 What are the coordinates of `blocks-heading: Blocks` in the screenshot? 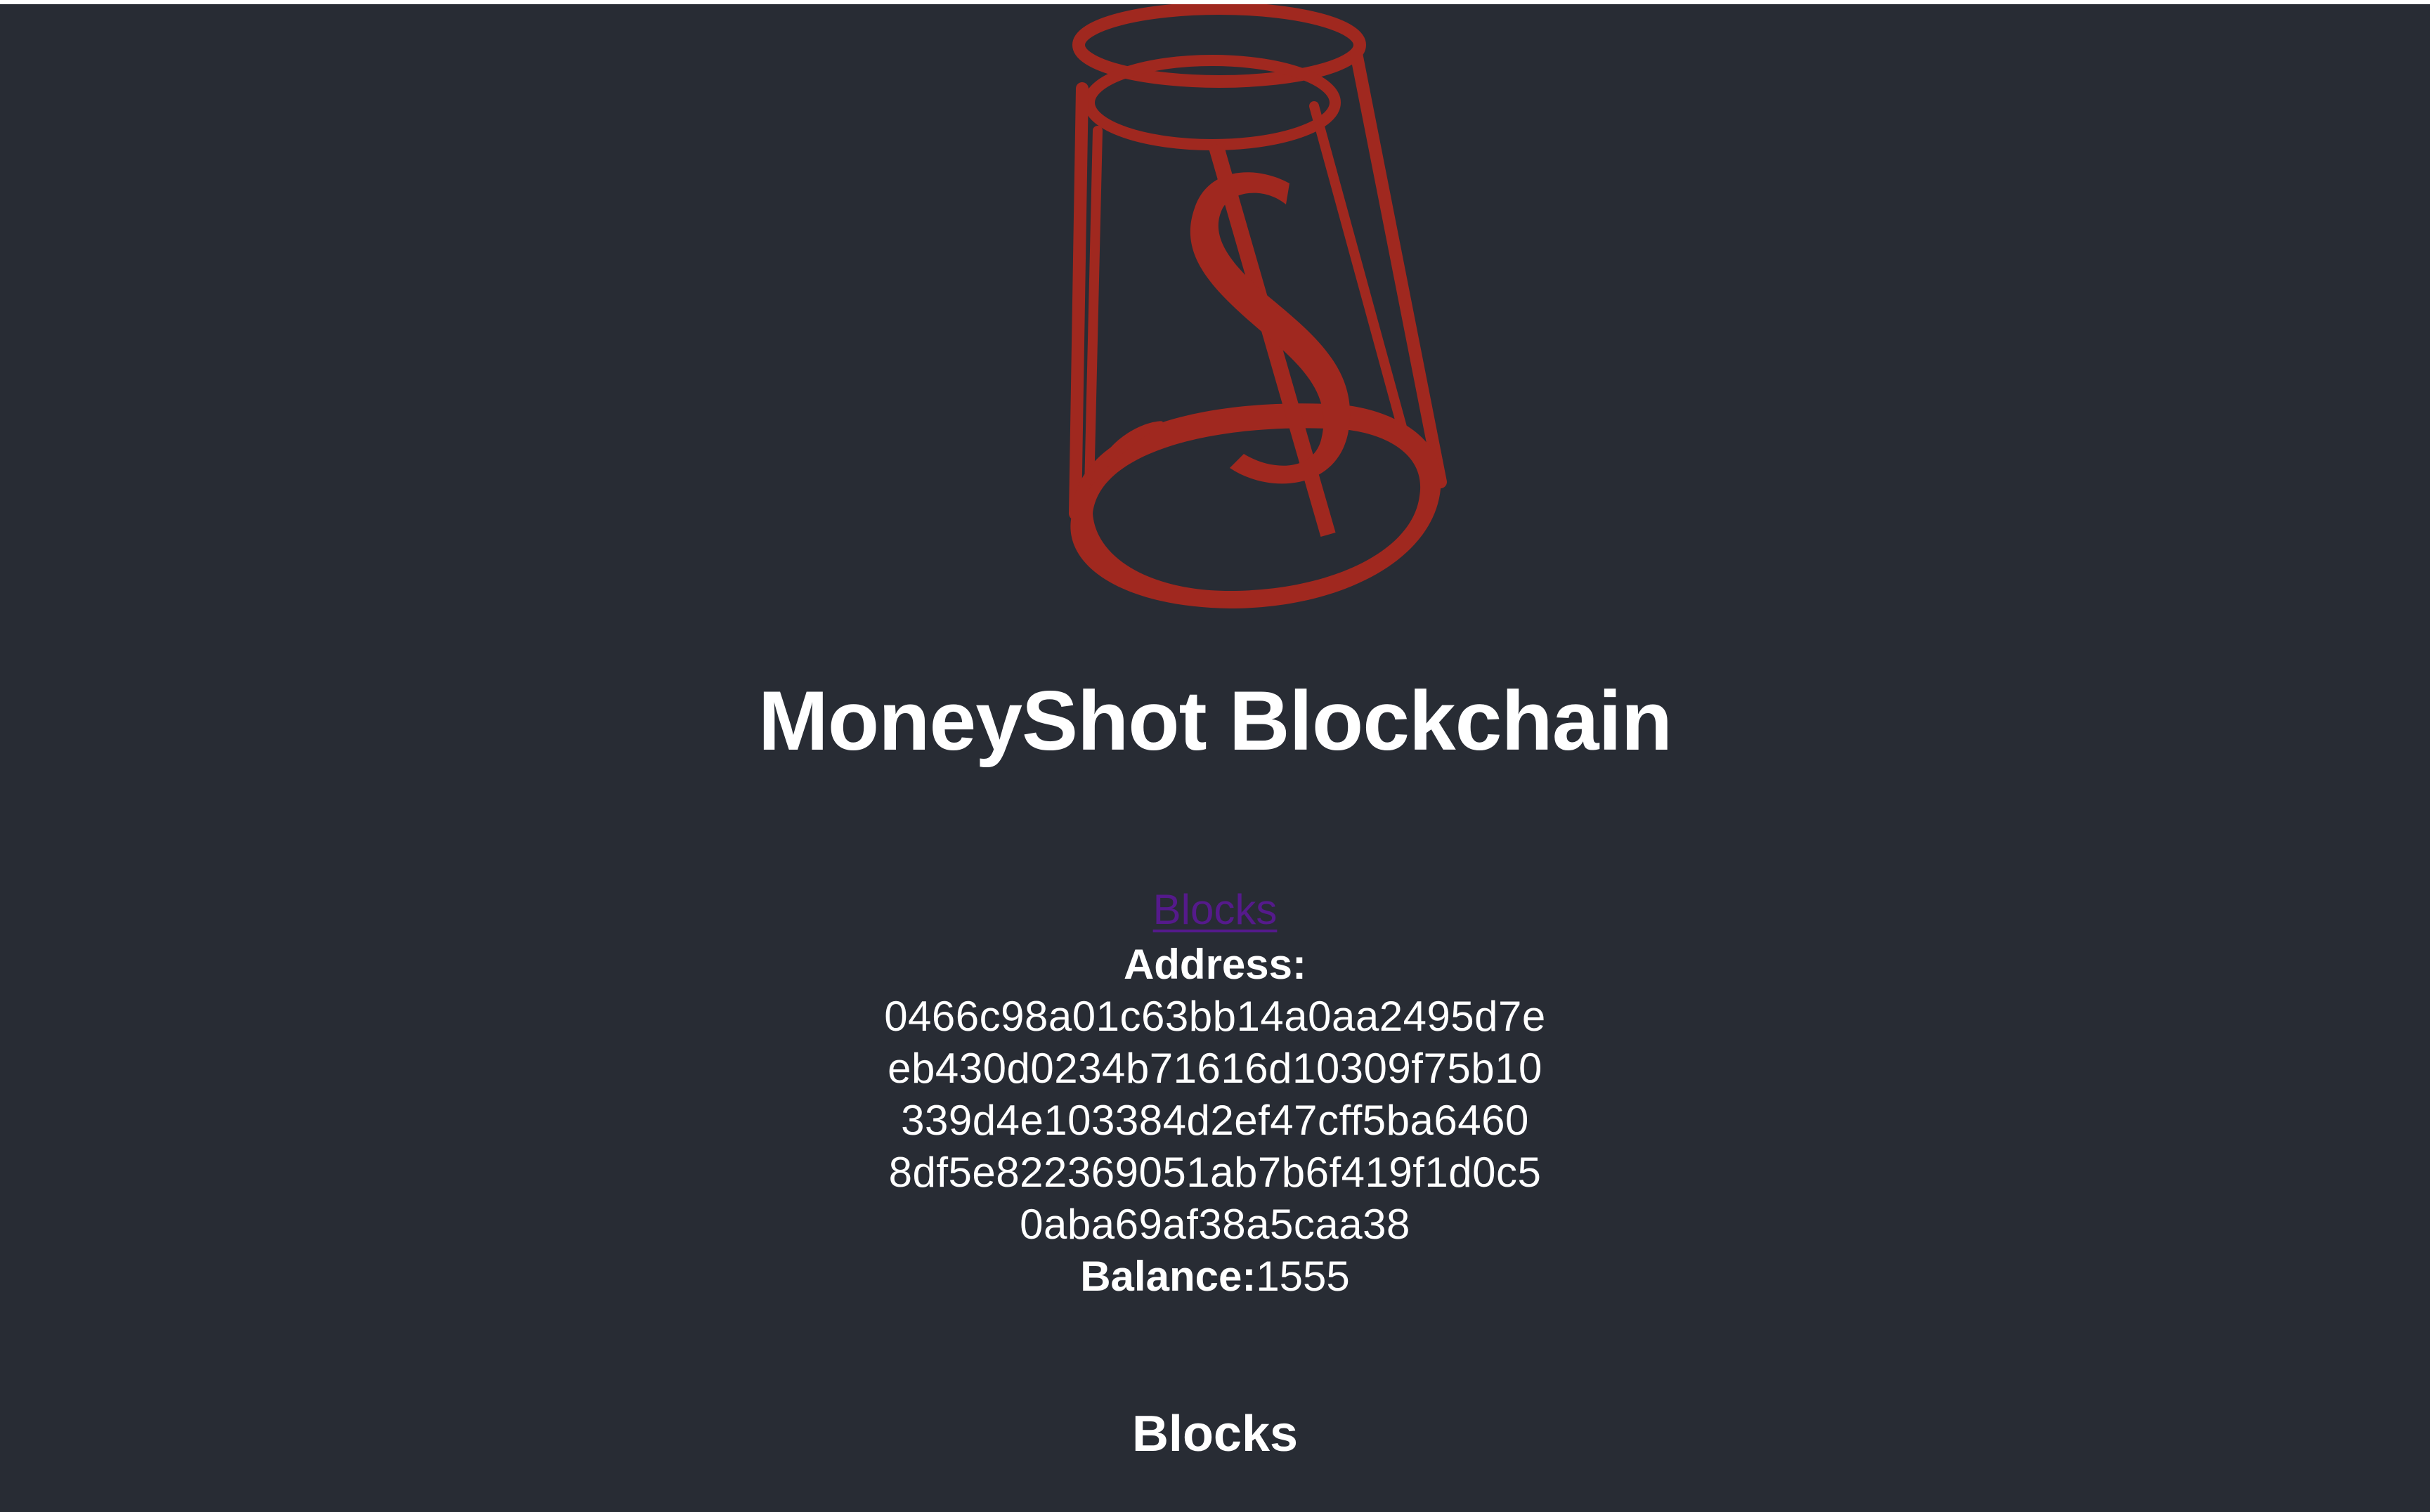 It's located at (1215, 1434).